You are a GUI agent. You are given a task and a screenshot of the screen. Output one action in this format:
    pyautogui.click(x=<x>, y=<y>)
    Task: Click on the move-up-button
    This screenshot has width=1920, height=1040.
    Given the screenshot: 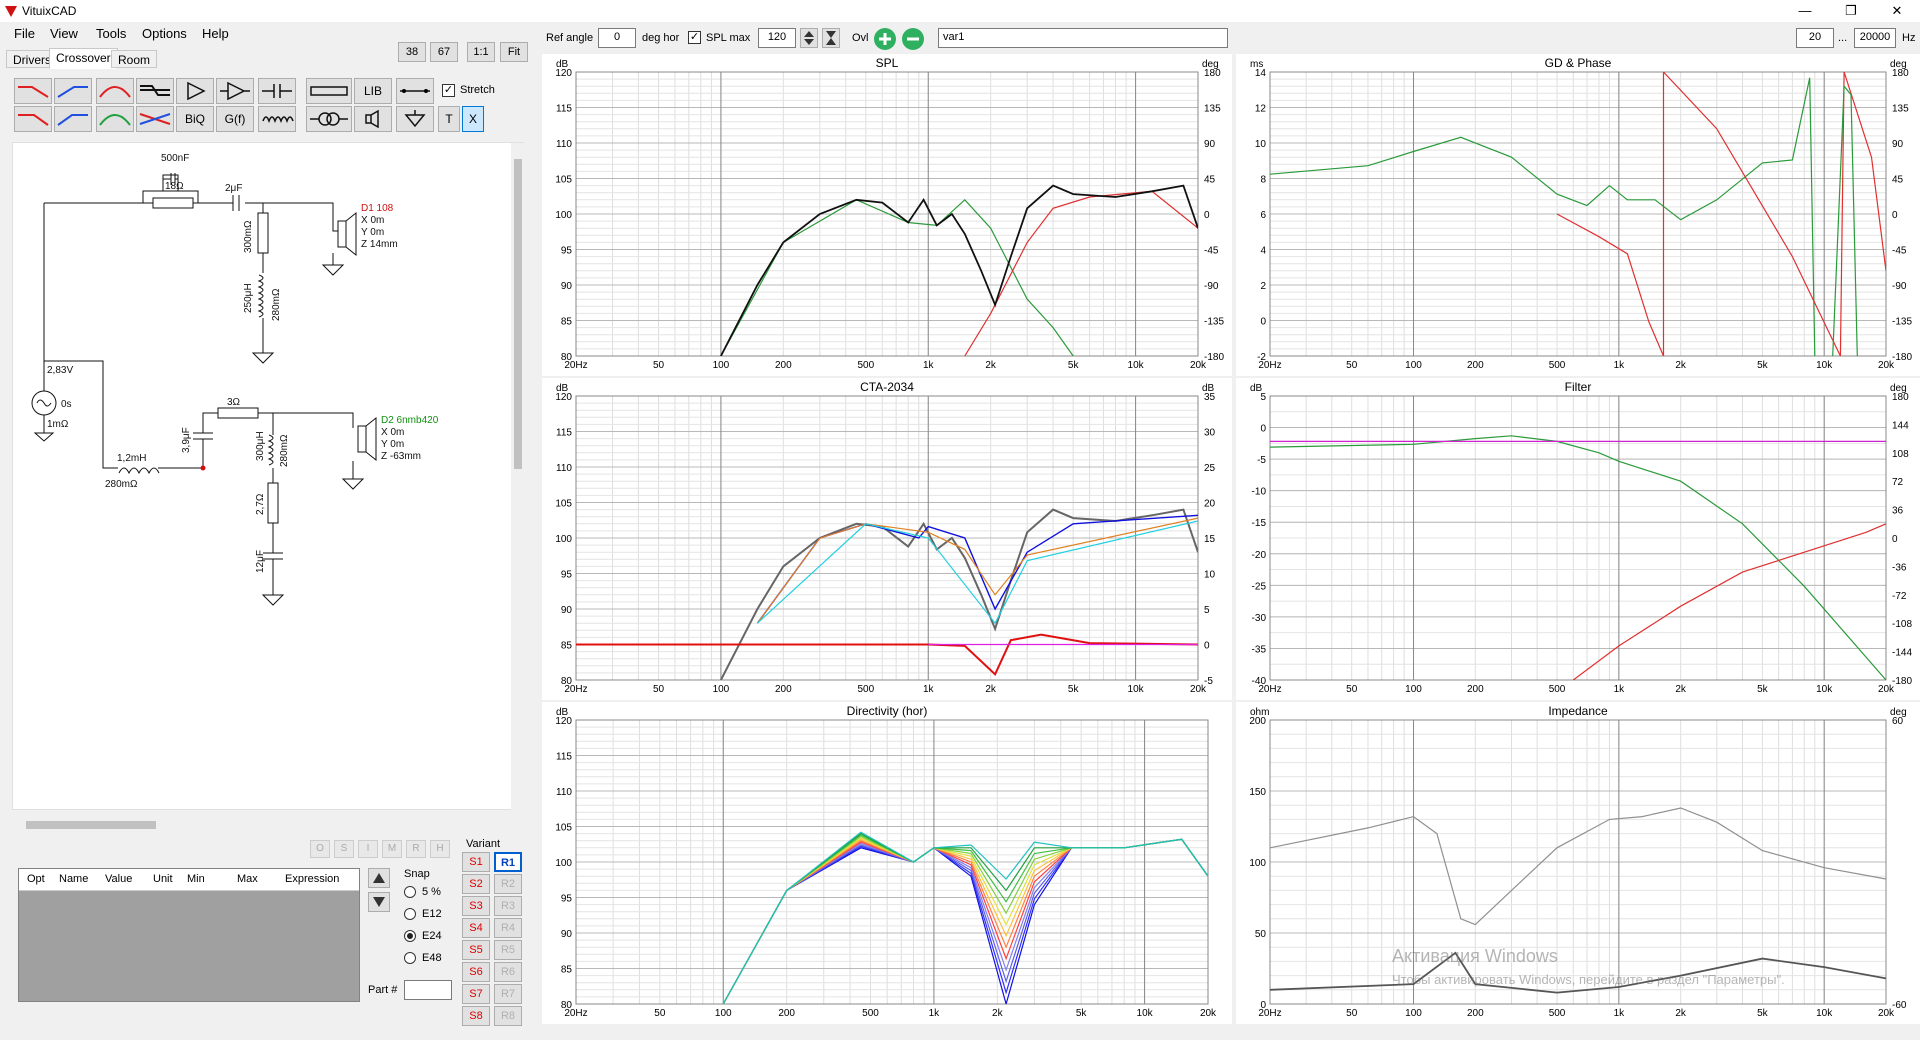 What is the action you would take?
    pyautogui.click(x=379, y=878)
    